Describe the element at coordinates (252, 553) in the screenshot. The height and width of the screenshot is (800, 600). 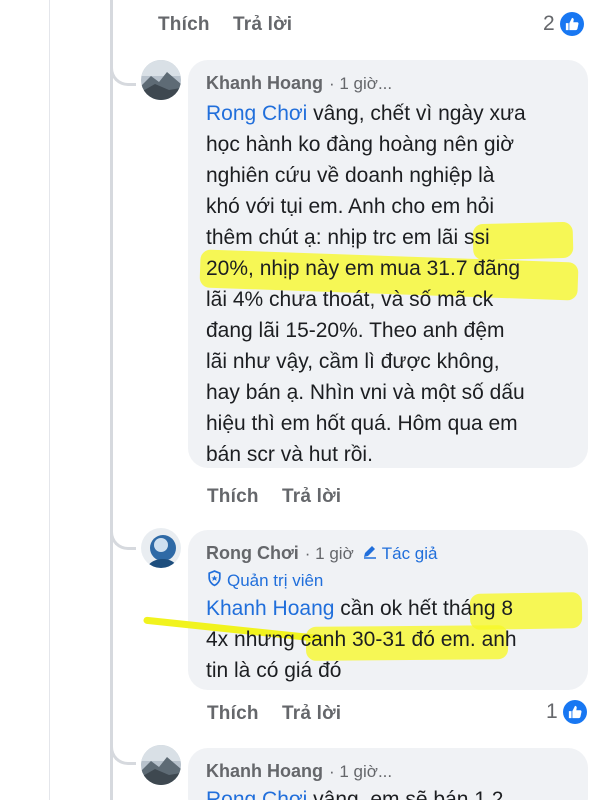
I see `comment-author: Rong Chơi` at that location.